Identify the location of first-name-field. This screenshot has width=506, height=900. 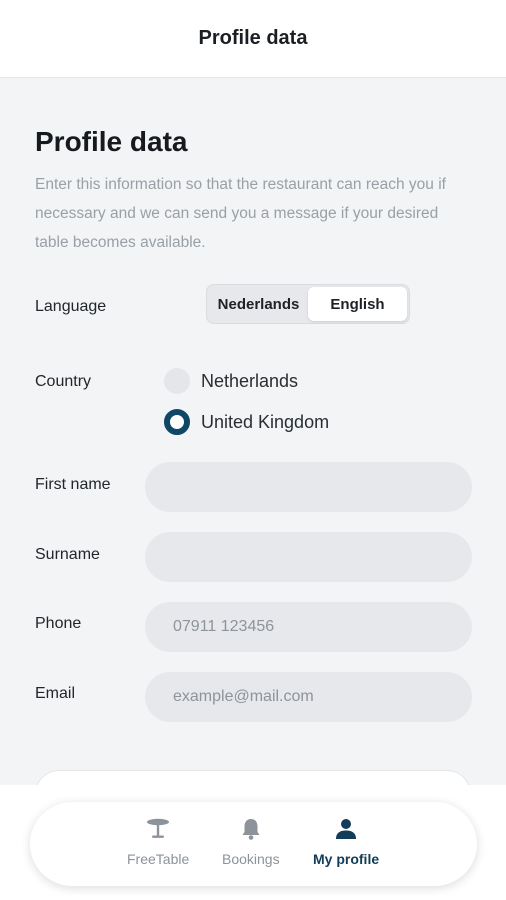
(308, 487).